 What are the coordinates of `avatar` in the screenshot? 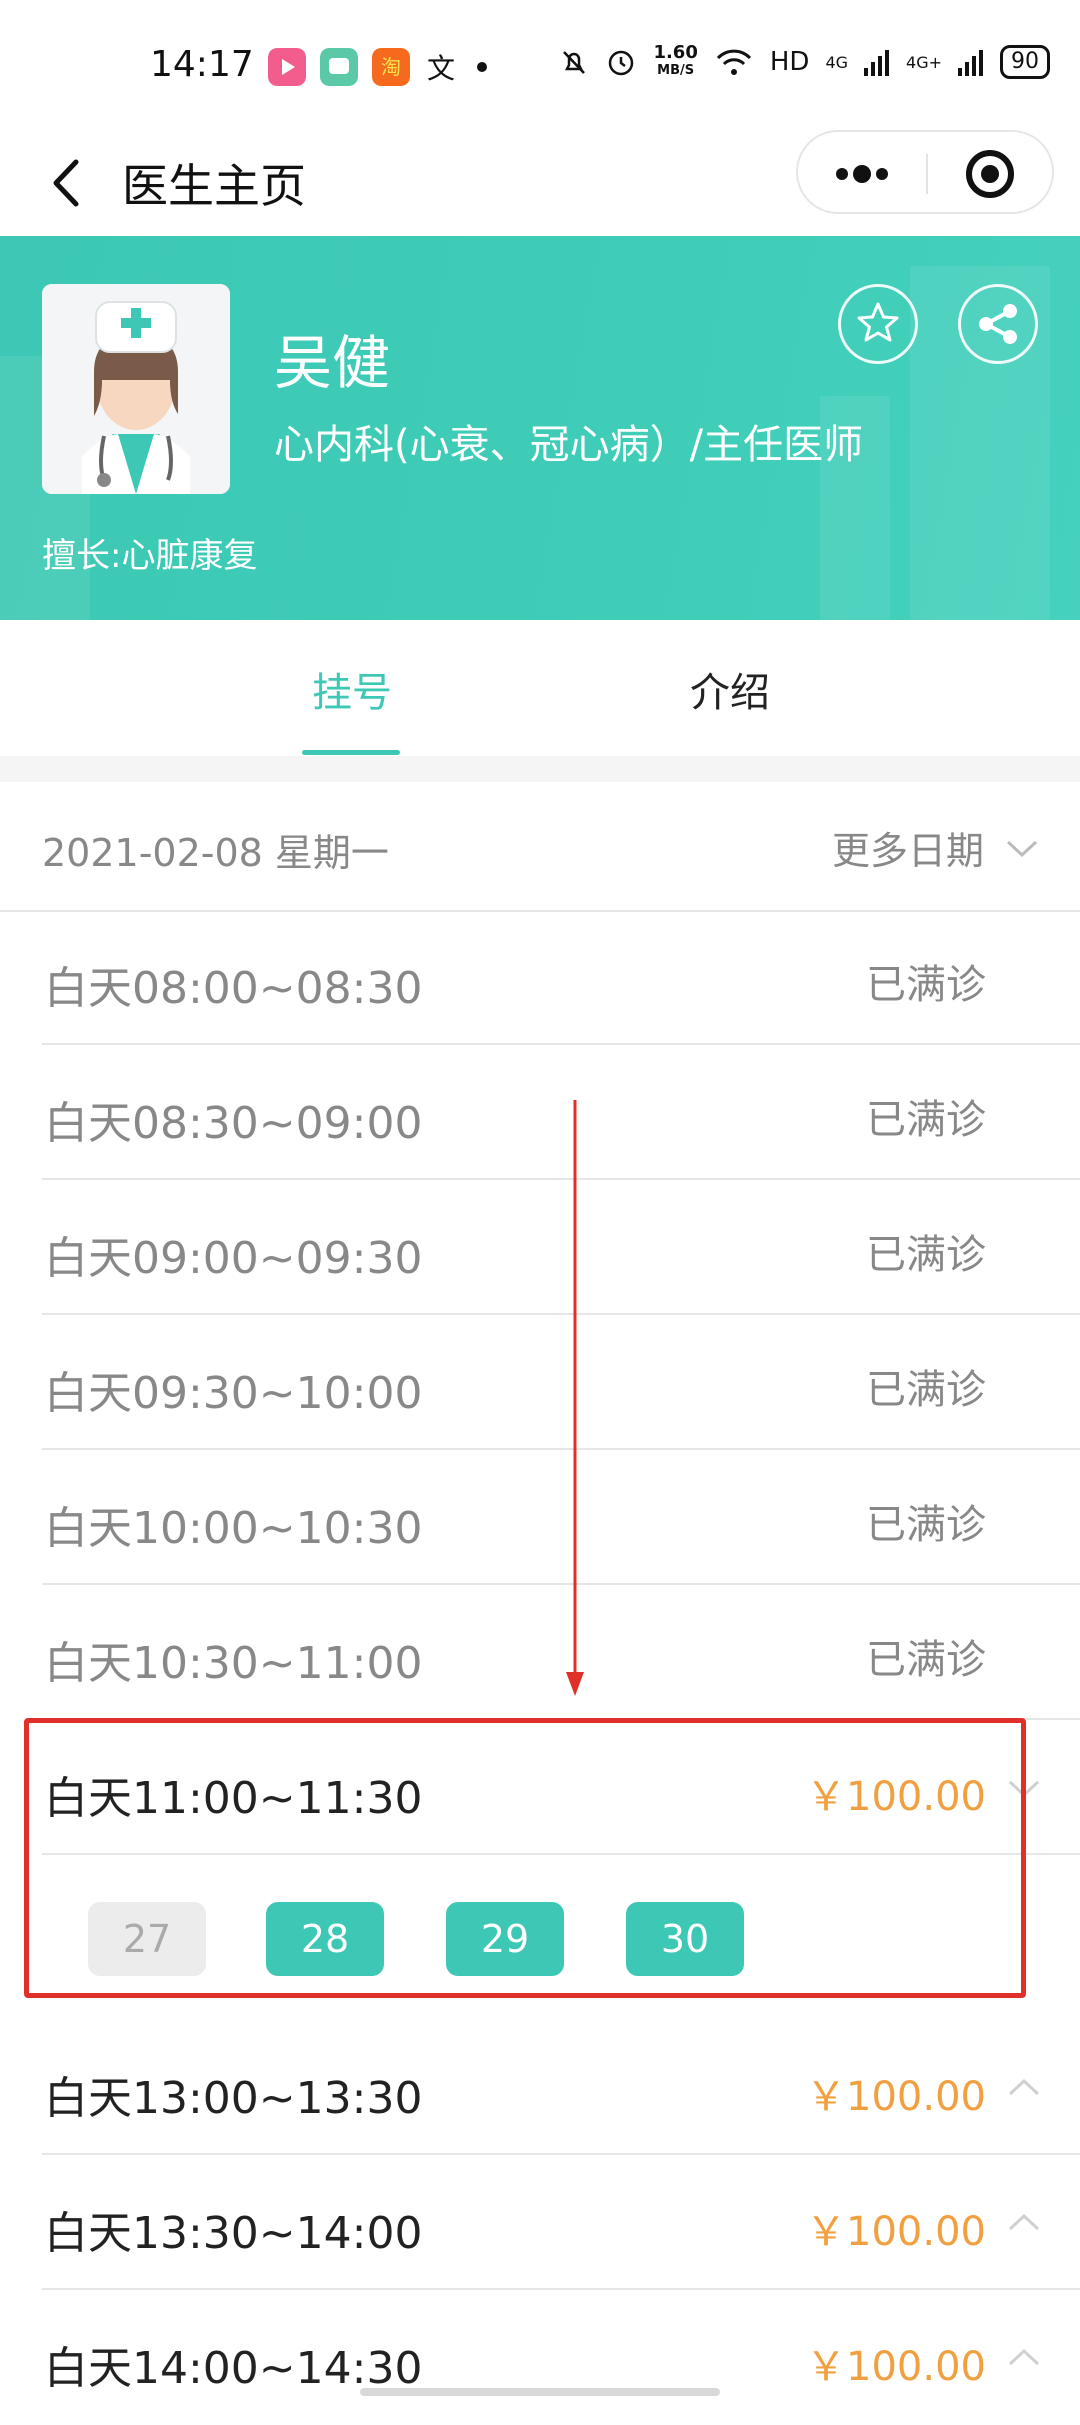 It's located at (136, 389).